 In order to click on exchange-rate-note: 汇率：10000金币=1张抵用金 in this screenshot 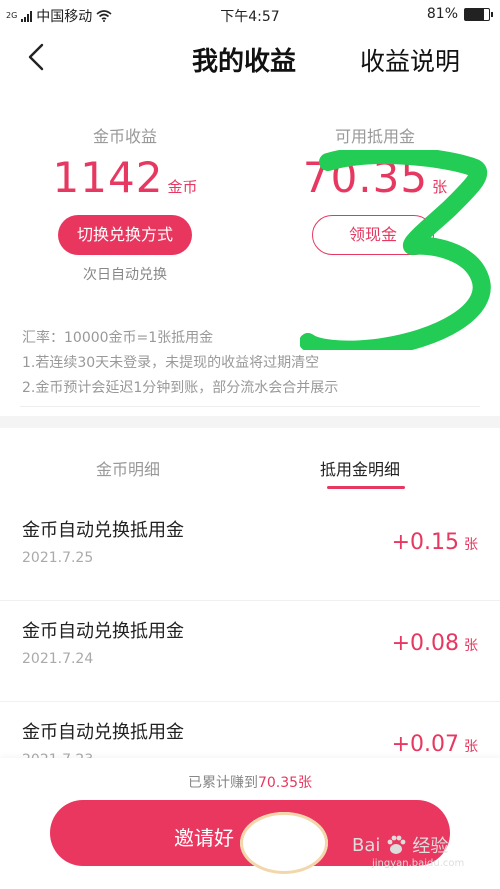, I will do `click(118, 338)`.